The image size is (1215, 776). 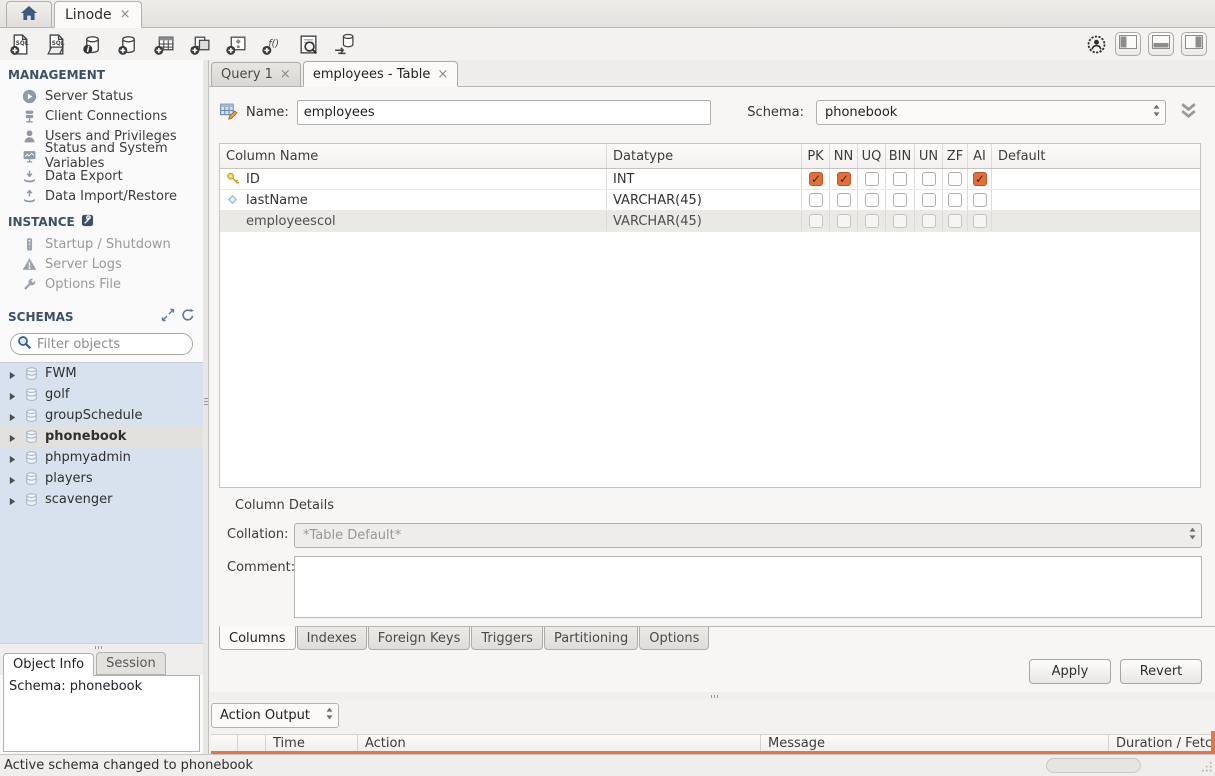 What do you see at coordinates (164, 44) in the screenshot?
I see `create-table-icon` at bounding box center [164, 44].